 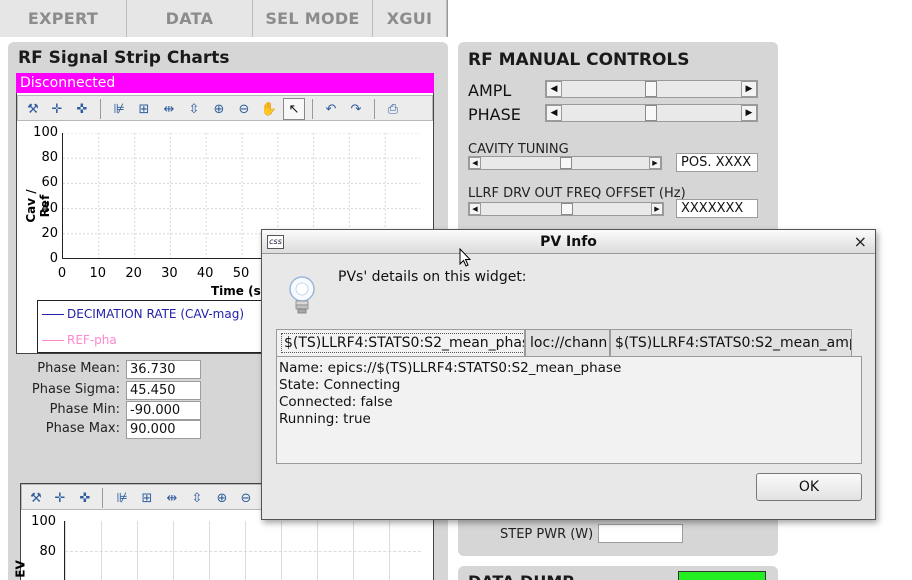 I want to click on info-lightbulb-icon, so click(x=302, y=296).